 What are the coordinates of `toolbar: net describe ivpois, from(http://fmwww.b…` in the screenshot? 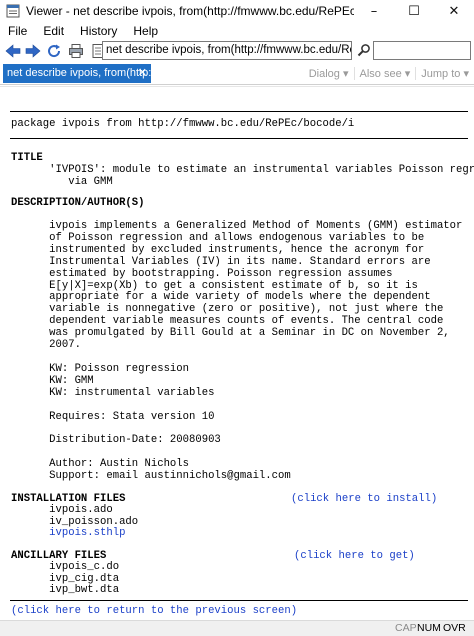 It's located at (237, 51).